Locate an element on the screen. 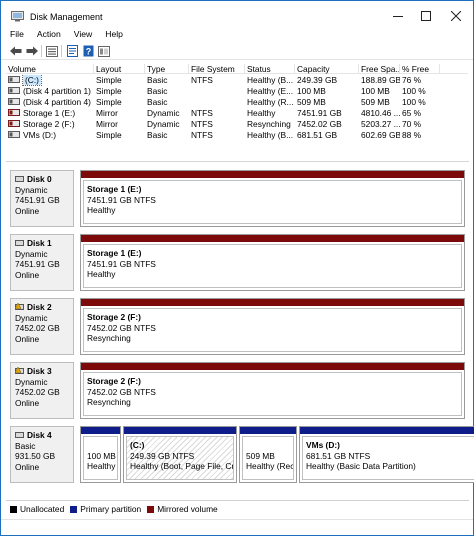  close-icon is located at coordinates (456, 16).